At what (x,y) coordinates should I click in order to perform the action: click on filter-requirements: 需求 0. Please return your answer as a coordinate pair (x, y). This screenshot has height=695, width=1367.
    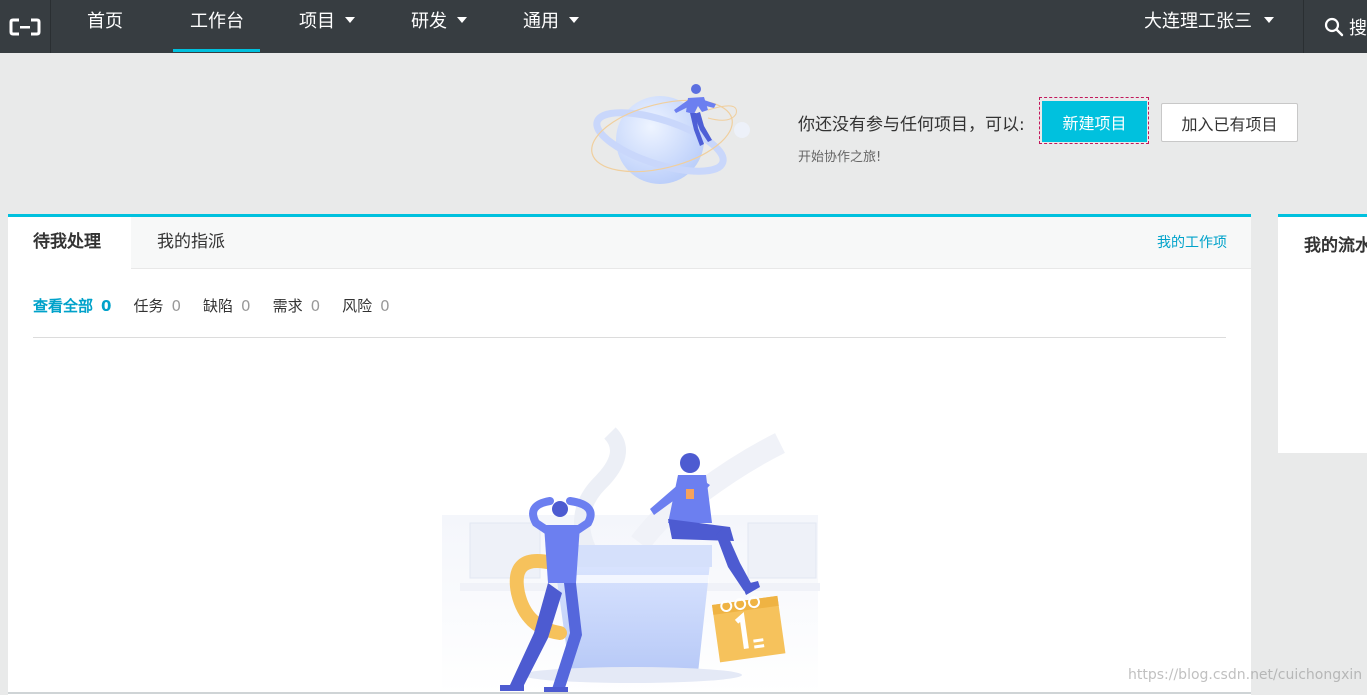
    Looking at the image, I should click on (297, 305).